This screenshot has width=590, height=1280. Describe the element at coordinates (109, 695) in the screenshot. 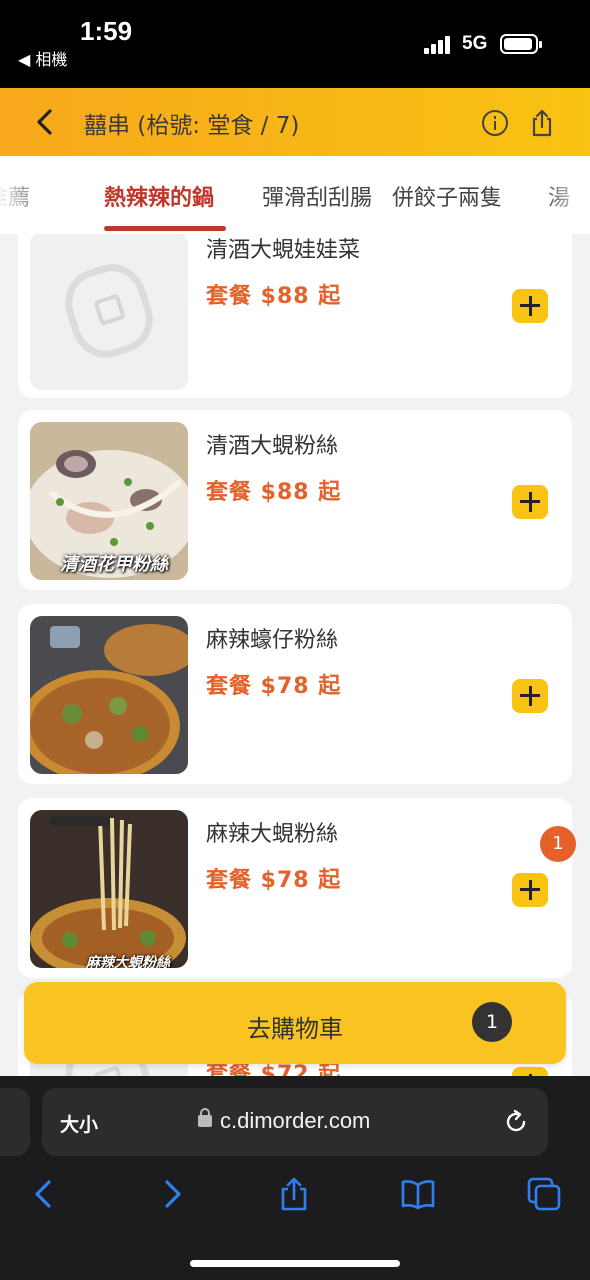

I see `food-photo` at that location.